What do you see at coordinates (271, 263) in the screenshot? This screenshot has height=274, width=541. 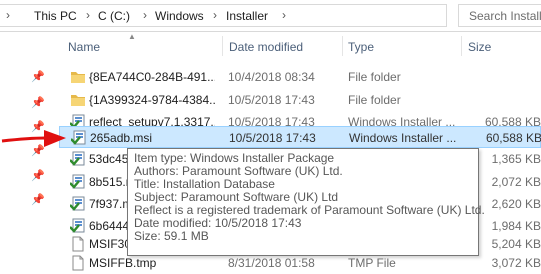 I see `file-date-modified: 8/31/2018 01:58` at bounding box center [271, 263].